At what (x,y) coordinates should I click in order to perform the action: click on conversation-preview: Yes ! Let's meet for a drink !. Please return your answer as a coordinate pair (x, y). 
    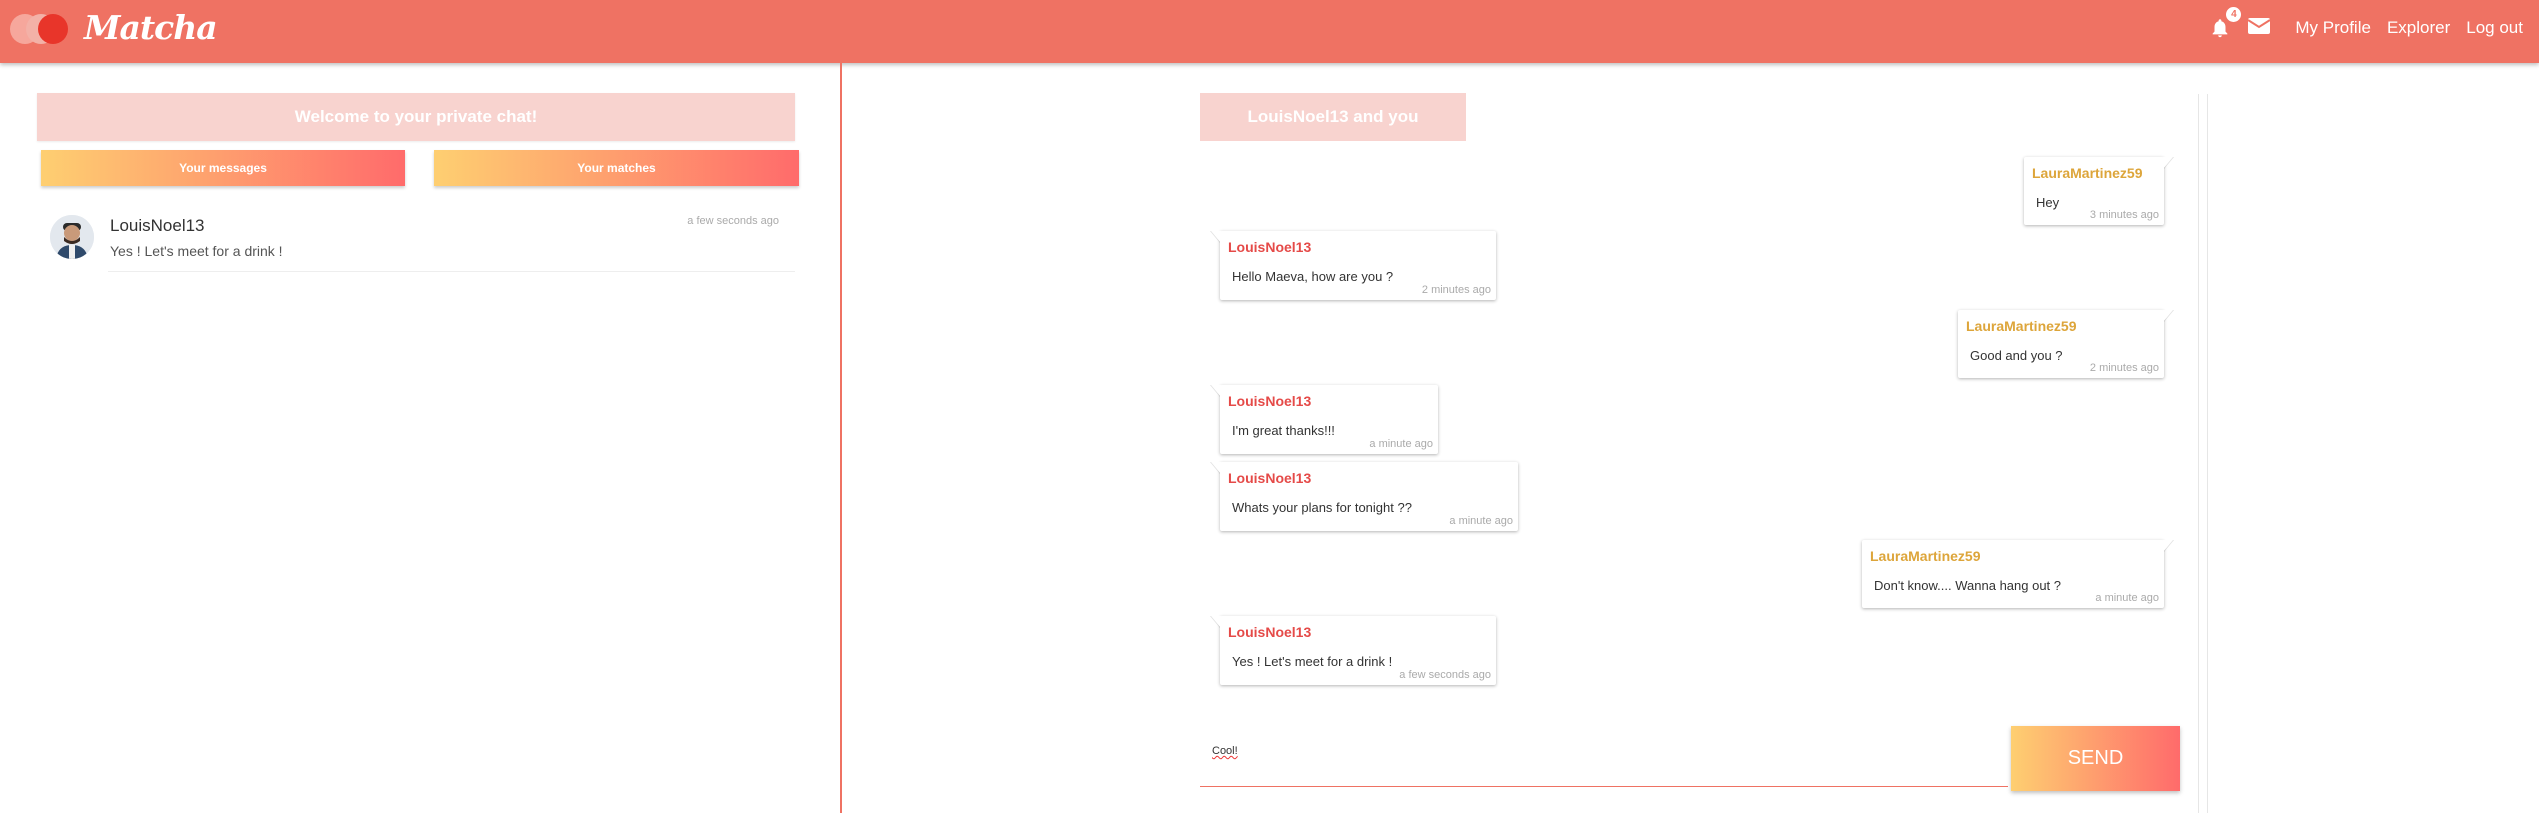
    Looking at the image, I should click on (196, 251).